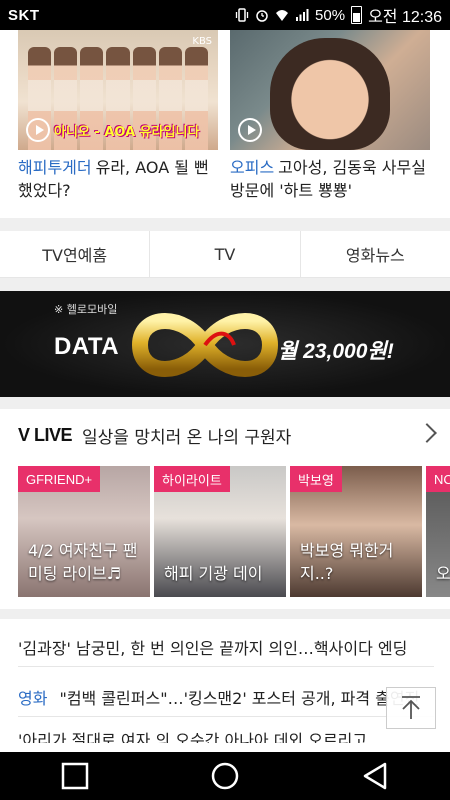 This screenshot has width=450, height=800. I want to click on system-nav-bar, so click(225, 776).